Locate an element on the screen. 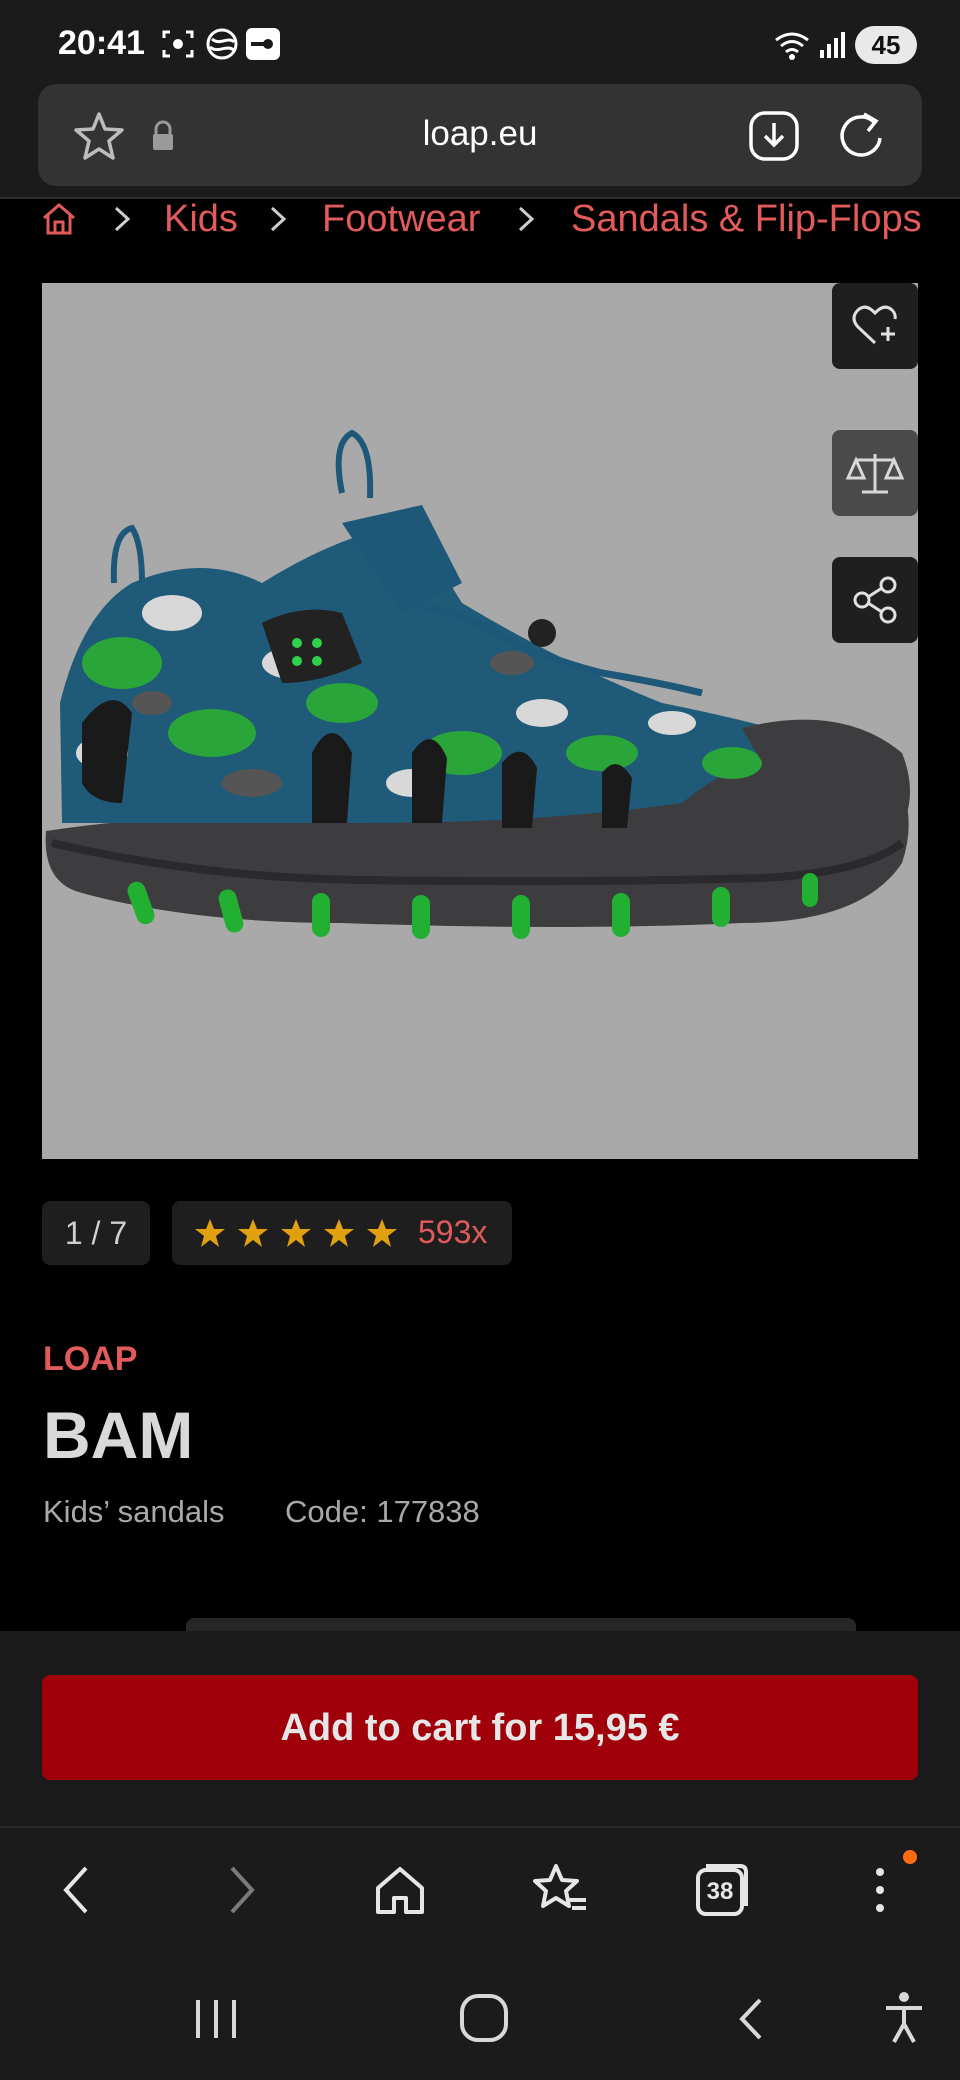  battery-indicator: 45 is located at coordinates (886, 45).